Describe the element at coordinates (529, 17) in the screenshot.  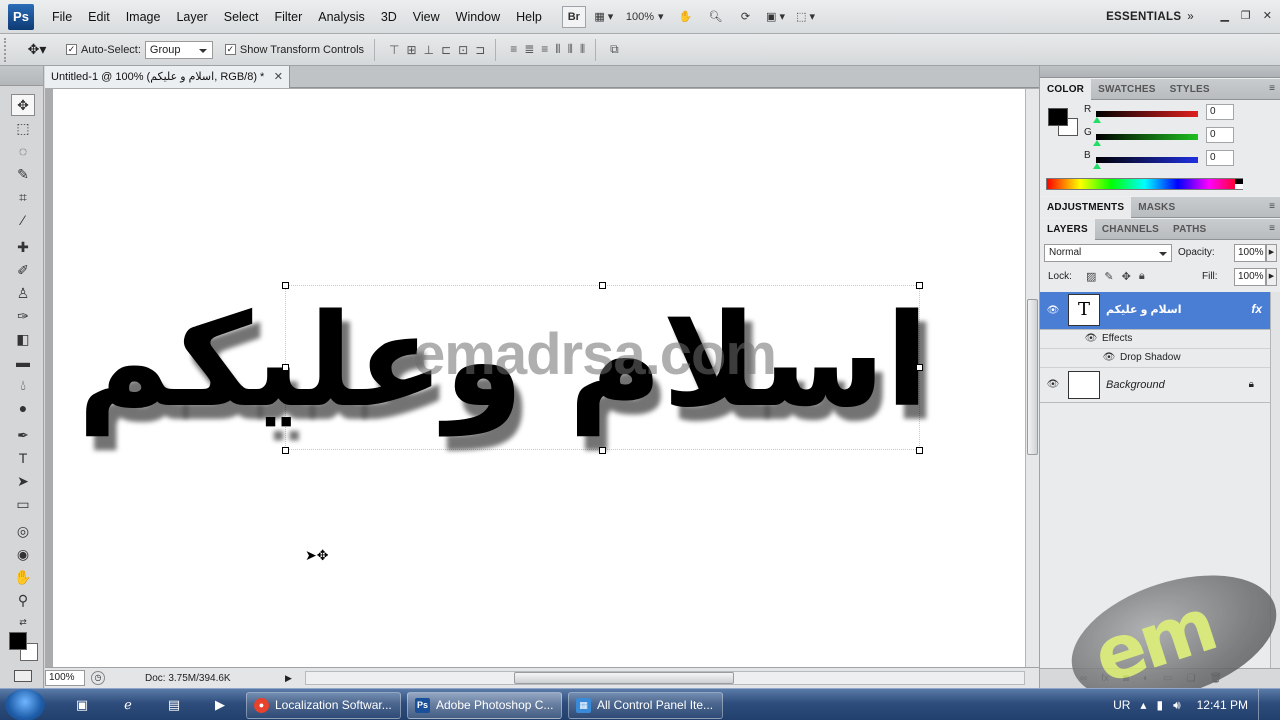
I see `menu-help: Help` at that location.